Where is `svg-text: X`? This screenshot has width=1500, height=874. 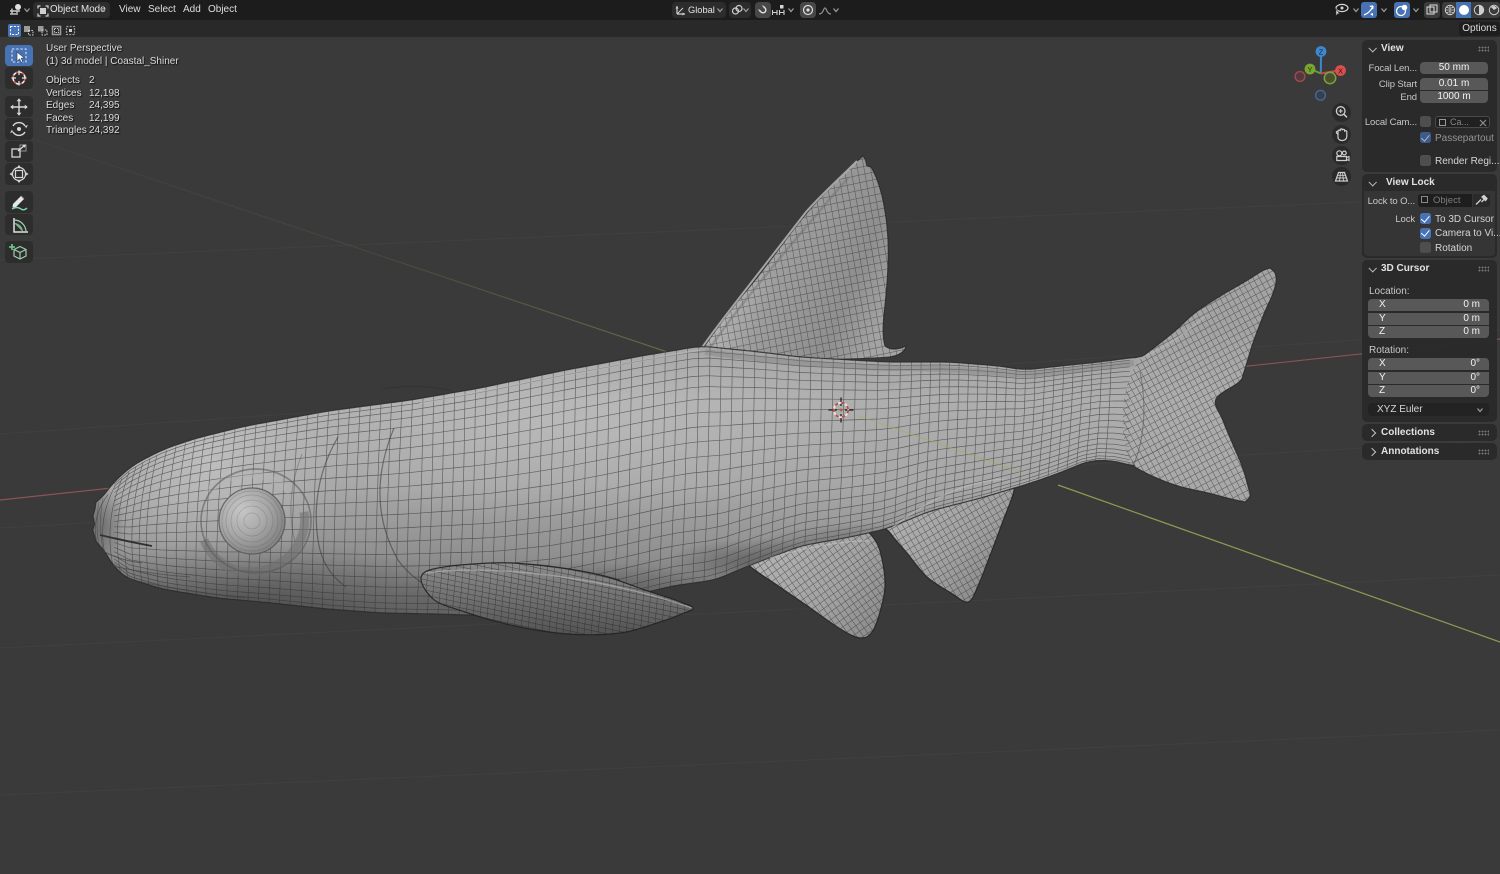 svg-text: X is located at coordinates (1340, 70).